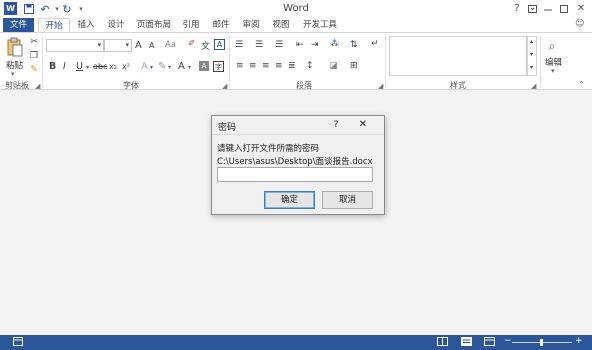 Image resolution: width=592 pixels, height=350 pixels. I want to click on distributed-icon: ≣, so click(292, 66).